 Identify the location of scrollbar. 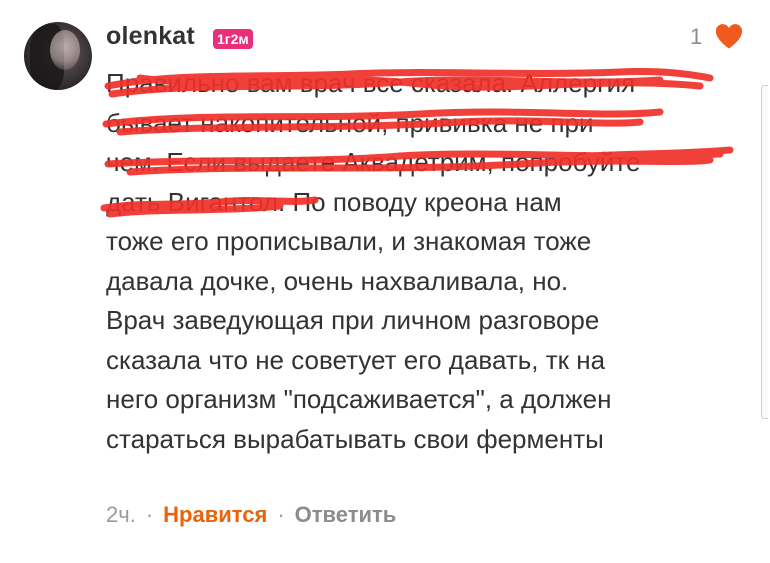
(764, 252).